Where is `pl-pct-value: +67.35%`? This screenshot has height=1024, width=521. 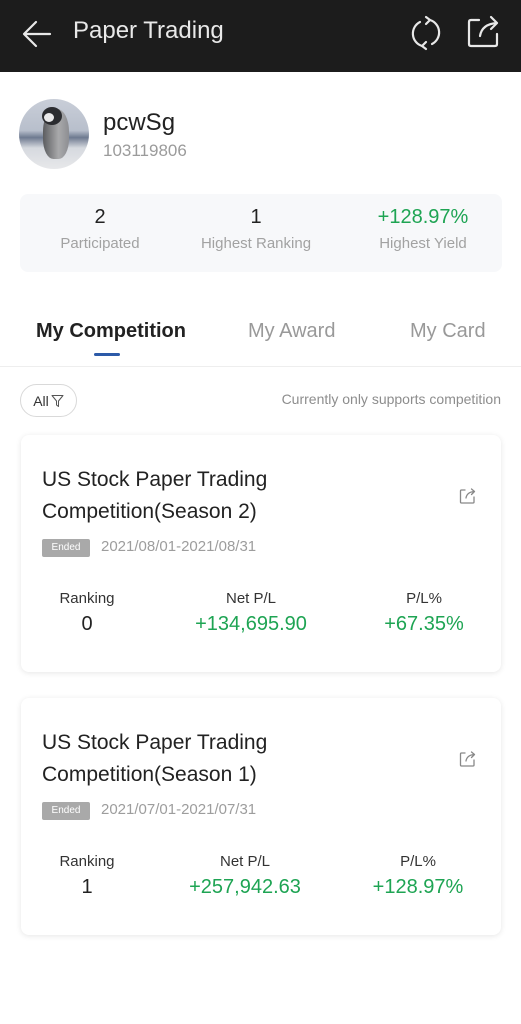
pl-pct-value: +67.35% is located at coordinates (424, 624).